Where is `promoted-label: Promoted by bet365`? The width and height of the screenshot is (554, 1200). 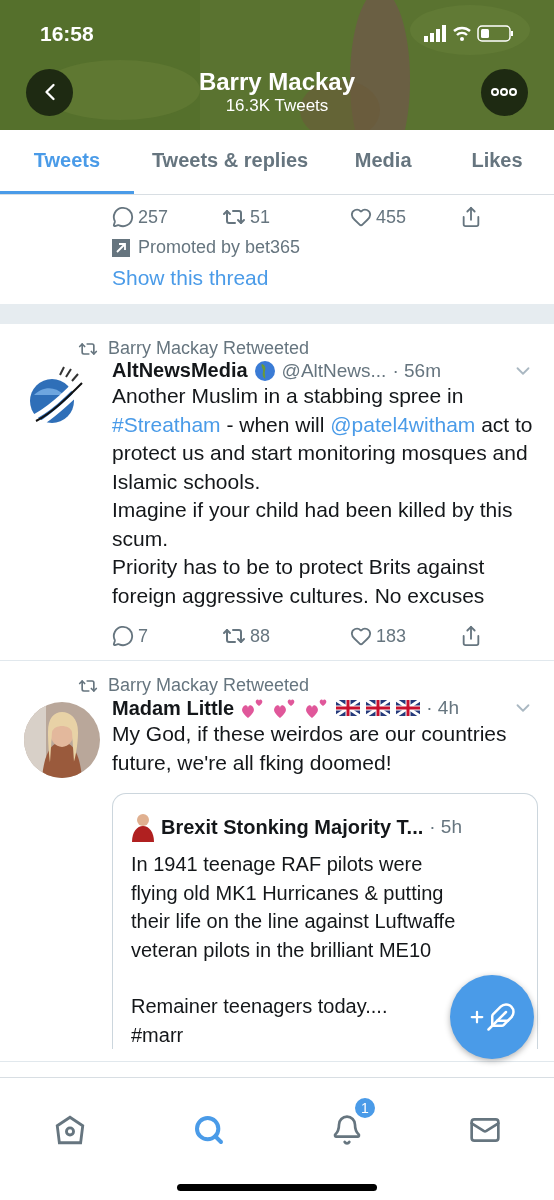
promoted-label: Promoted by bet365 is located at coordinates (219, 247).